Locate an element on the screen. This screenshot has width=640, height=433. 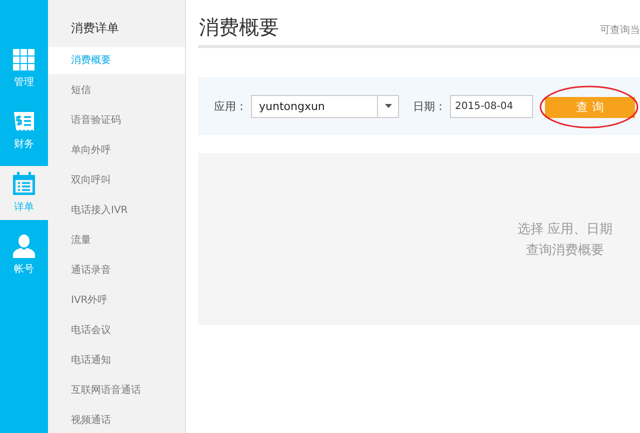
sidebar-item: 互联网语音通话 is located at coordinates (116, 392).